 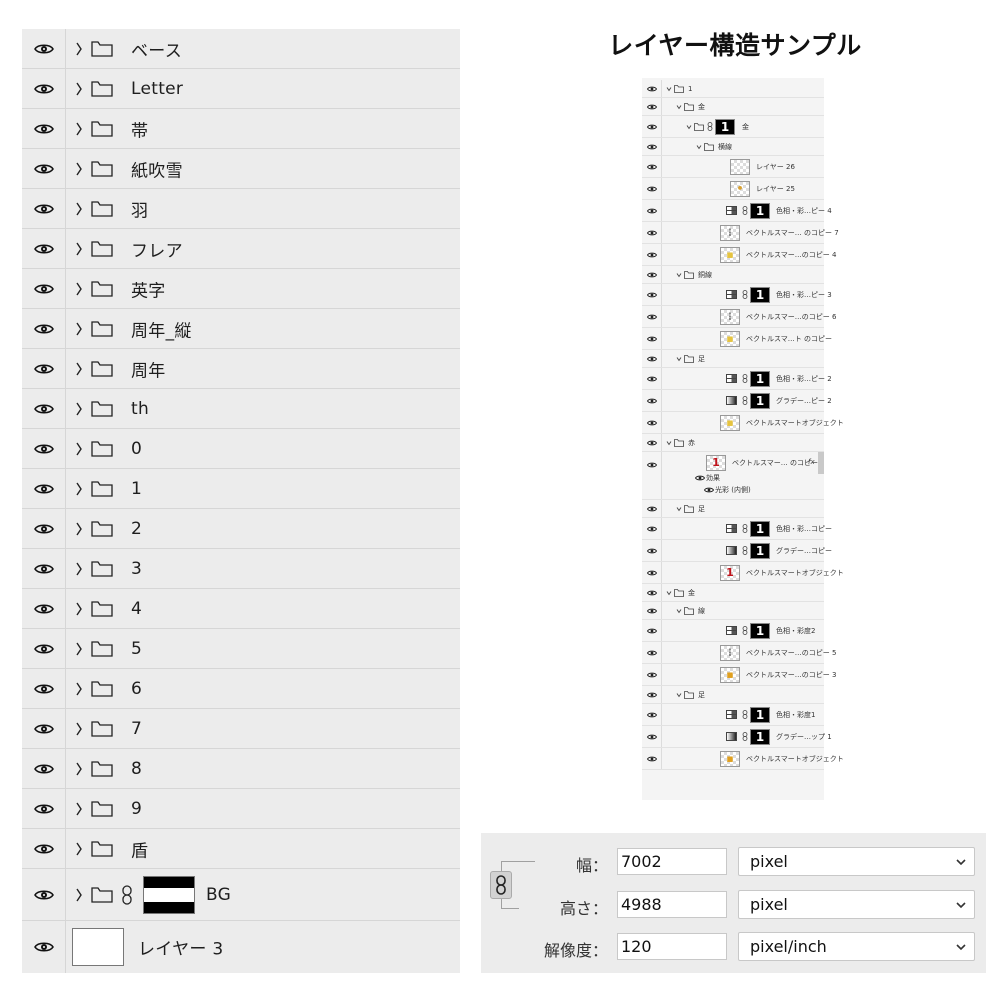 What do you see at coordinates (241, 769) in the screenshot?
I see `layer-row: 8` at bounding box center [241, 769].